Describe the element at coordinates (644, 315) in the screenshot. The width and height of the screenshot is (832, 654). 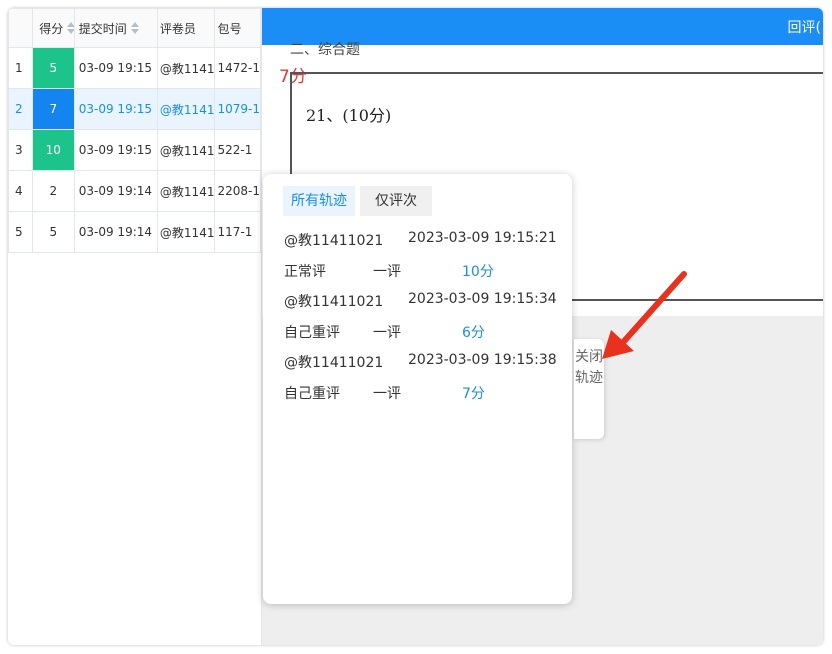
I see `annotation-arrow-icon` at that location.